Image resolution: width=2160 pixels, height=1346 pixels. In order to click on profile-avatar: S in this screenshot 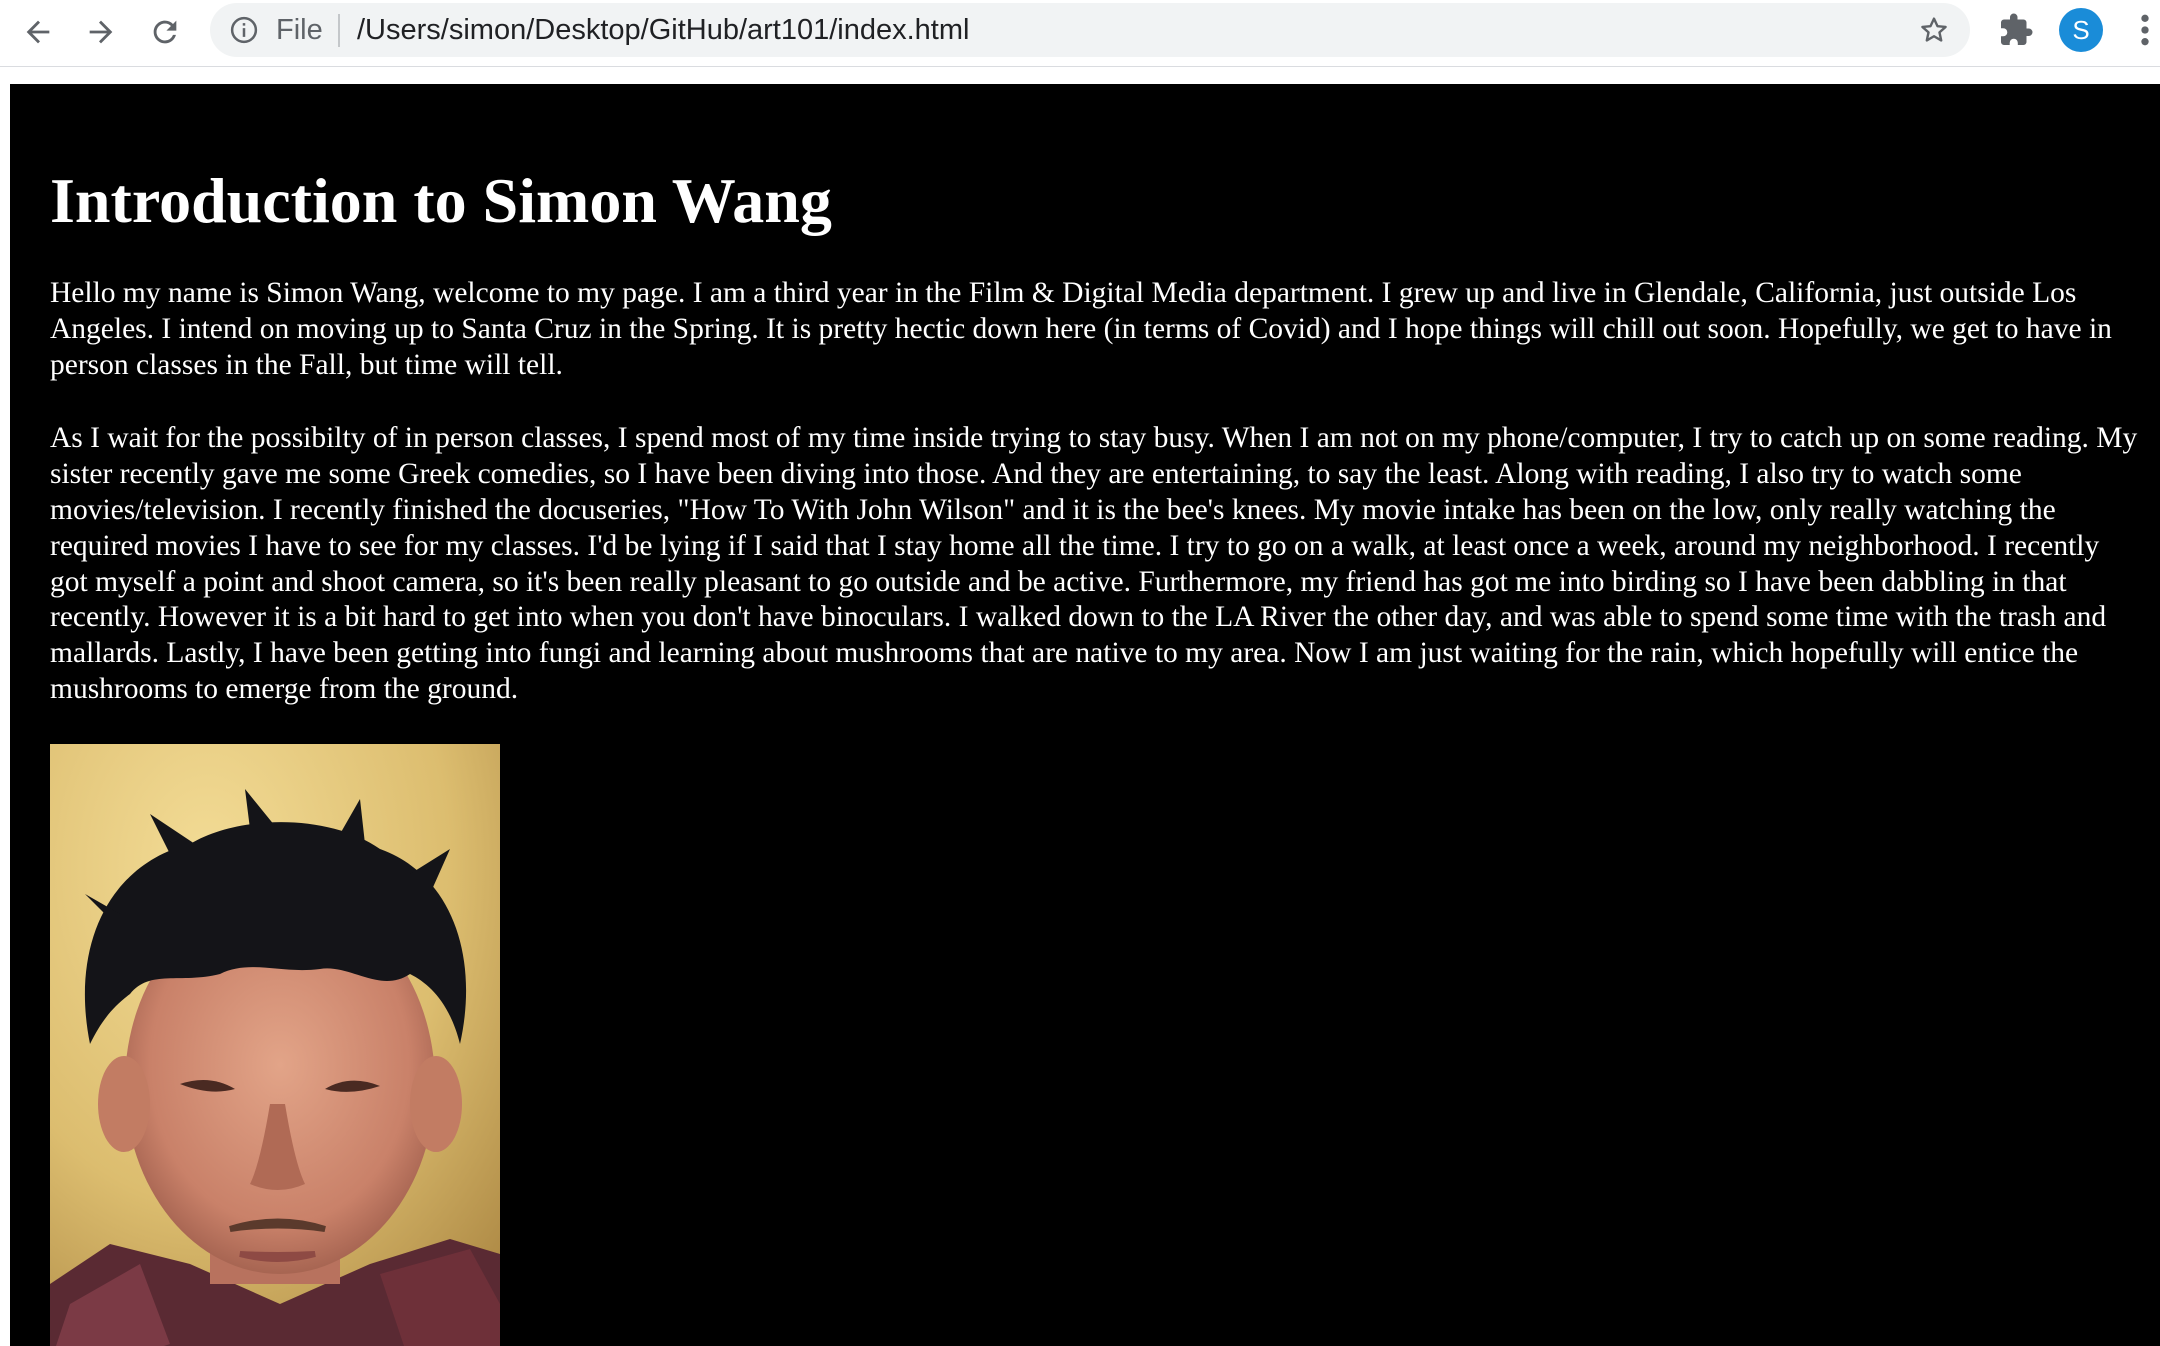, I will do `click(2081, 30)`.